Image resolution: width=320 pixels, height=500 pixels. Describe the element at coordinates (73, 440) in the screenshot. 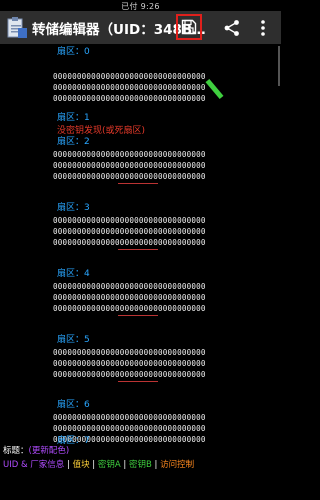

I see `sector-label: 扇区：7` at that location.